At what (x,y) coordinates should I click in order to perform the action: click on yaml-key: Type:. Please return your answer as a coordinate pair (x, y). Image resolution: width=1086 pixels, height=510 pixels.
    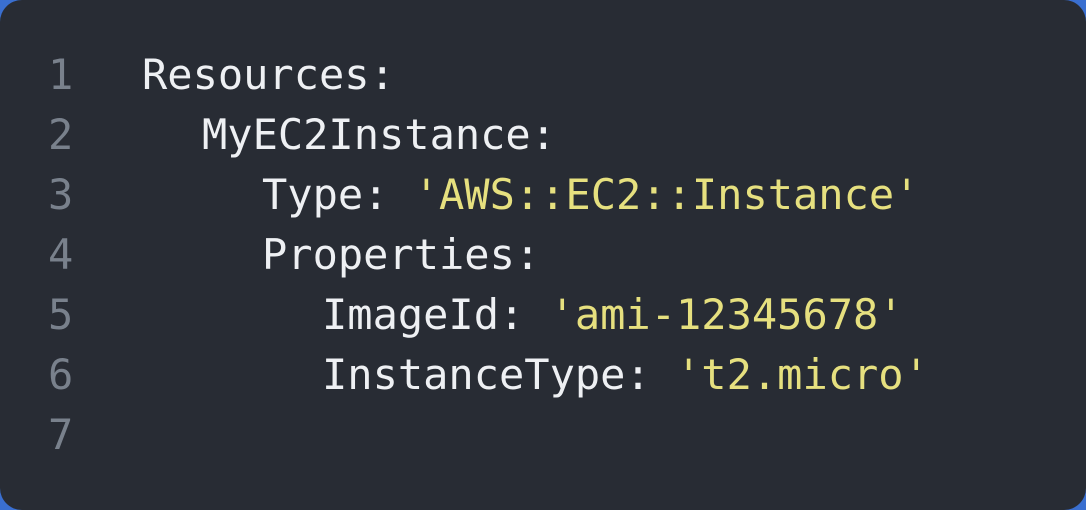
    Looking at the image, I should click on (338, 194).